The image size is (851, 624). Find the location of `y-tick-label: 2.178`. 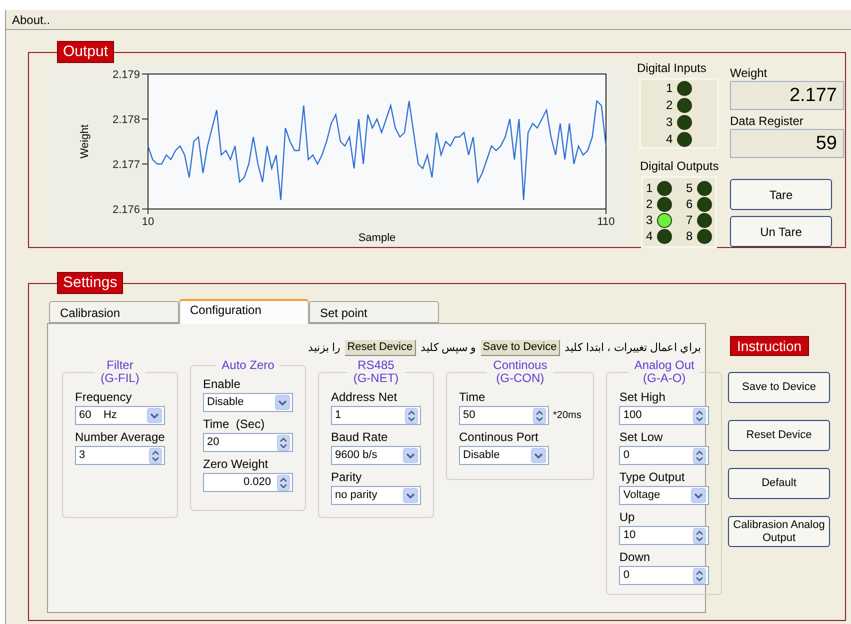

y-tick-label: 2.178 is located at coordinates (126, 120).